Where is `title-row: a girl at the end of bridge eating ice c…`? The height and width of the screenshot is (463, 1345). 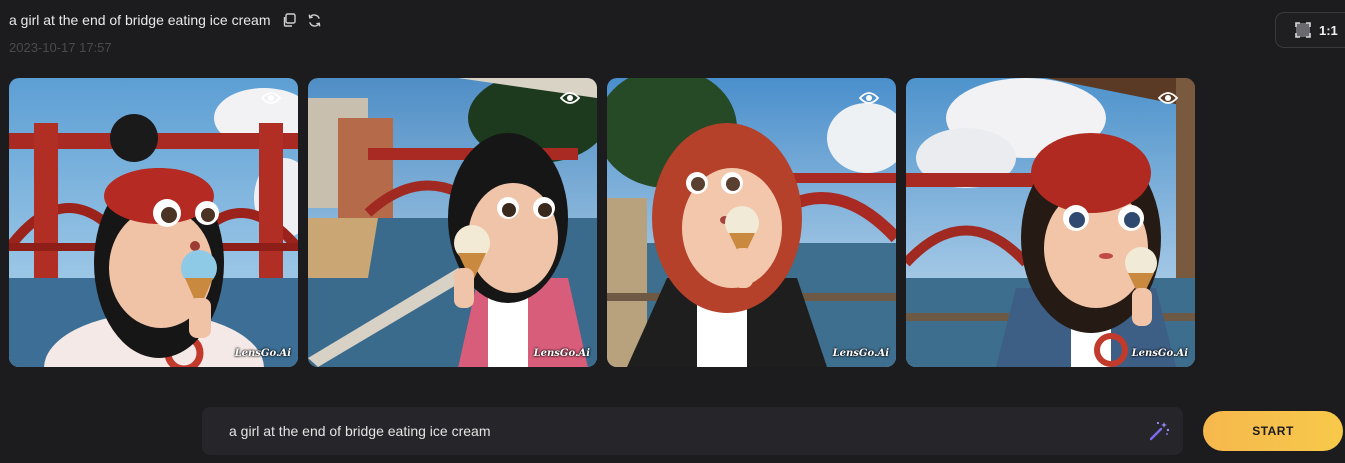
title-row: a girl at the end of bridge eating ice c… is located at coordinates (166, 20).